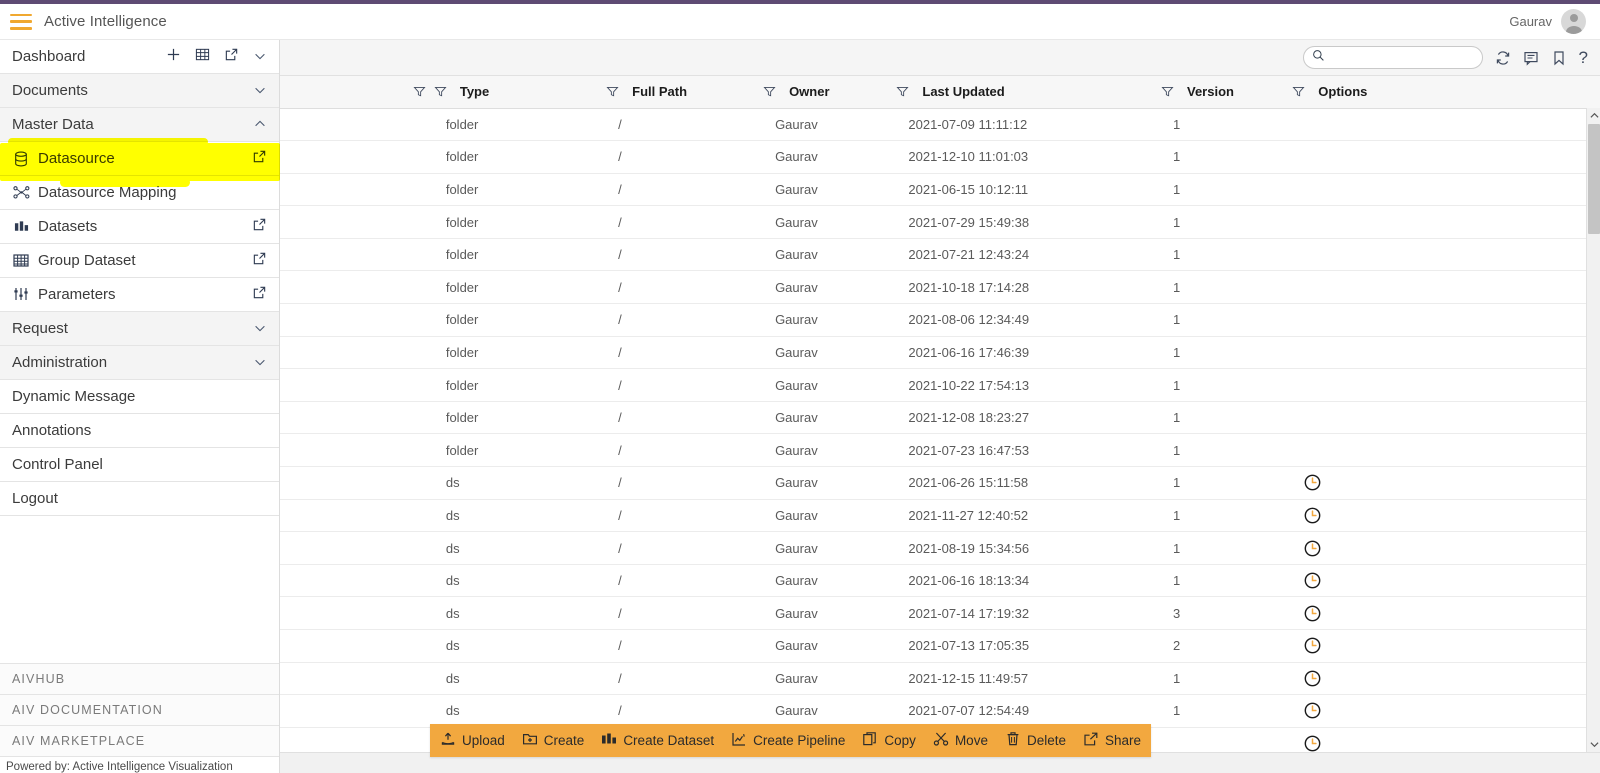  I want to click on column-header-full-path: Full Path, so click(685, 92).